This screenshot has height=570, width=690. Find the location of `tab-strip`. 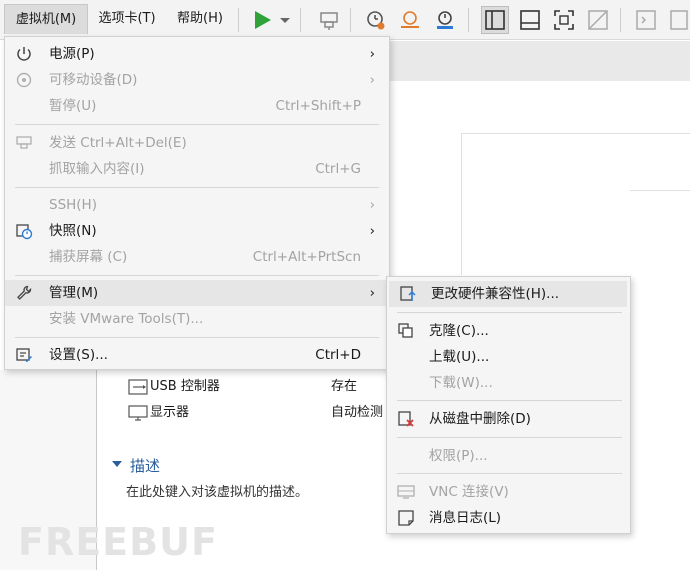

tab-strip is located at coordinates (539, 61).